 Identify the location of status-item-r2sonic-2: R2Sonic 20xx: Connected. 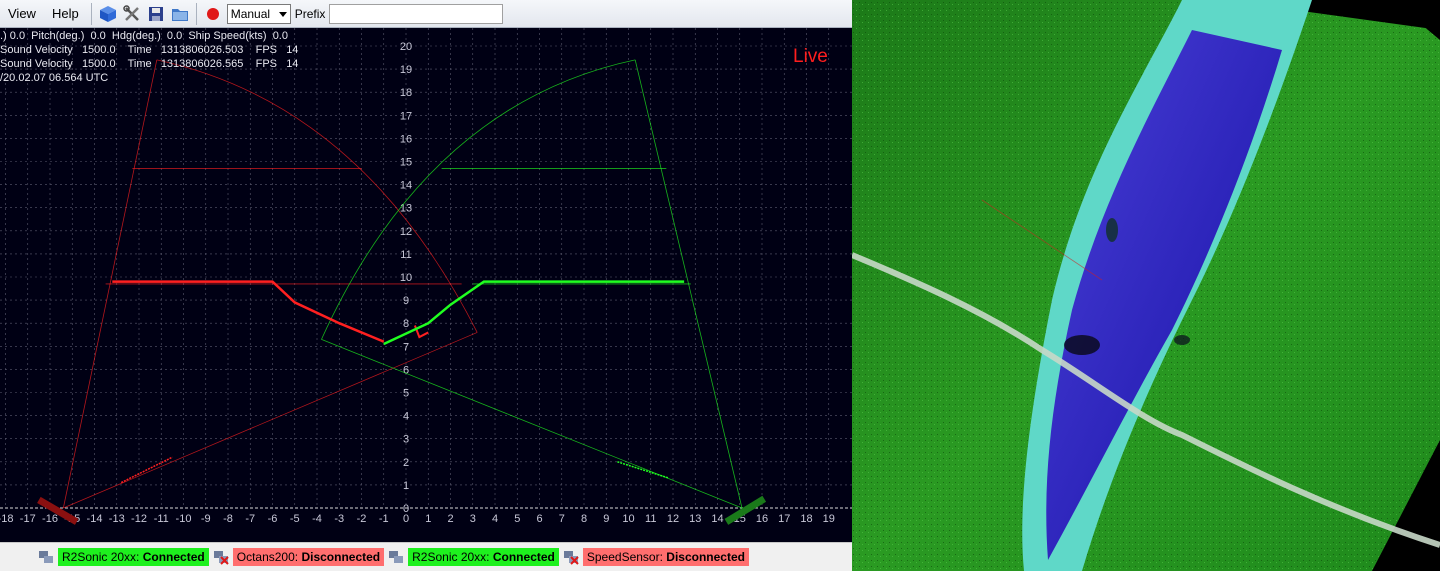
(473, 557).